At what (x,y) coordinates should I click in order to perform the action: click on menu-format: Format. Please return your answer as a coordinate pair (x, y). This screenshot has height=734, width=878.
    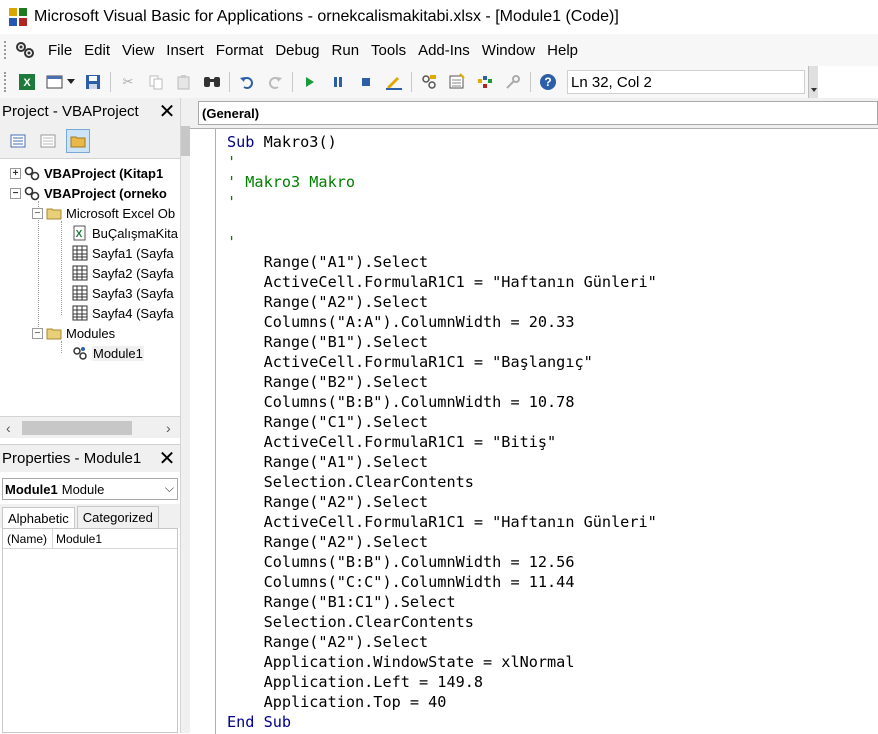
    Looking at the image, I should click on (240, 50).